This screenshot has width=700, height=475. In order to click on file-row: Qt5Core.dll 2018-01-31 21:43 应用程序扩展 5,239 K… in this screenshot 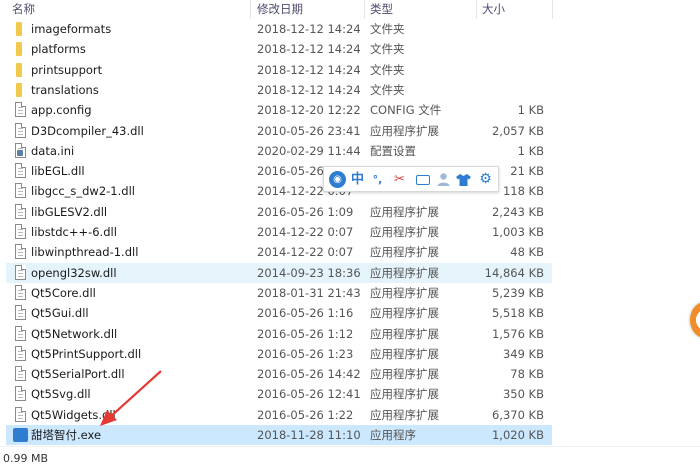, I will do `click(279, 293)`.